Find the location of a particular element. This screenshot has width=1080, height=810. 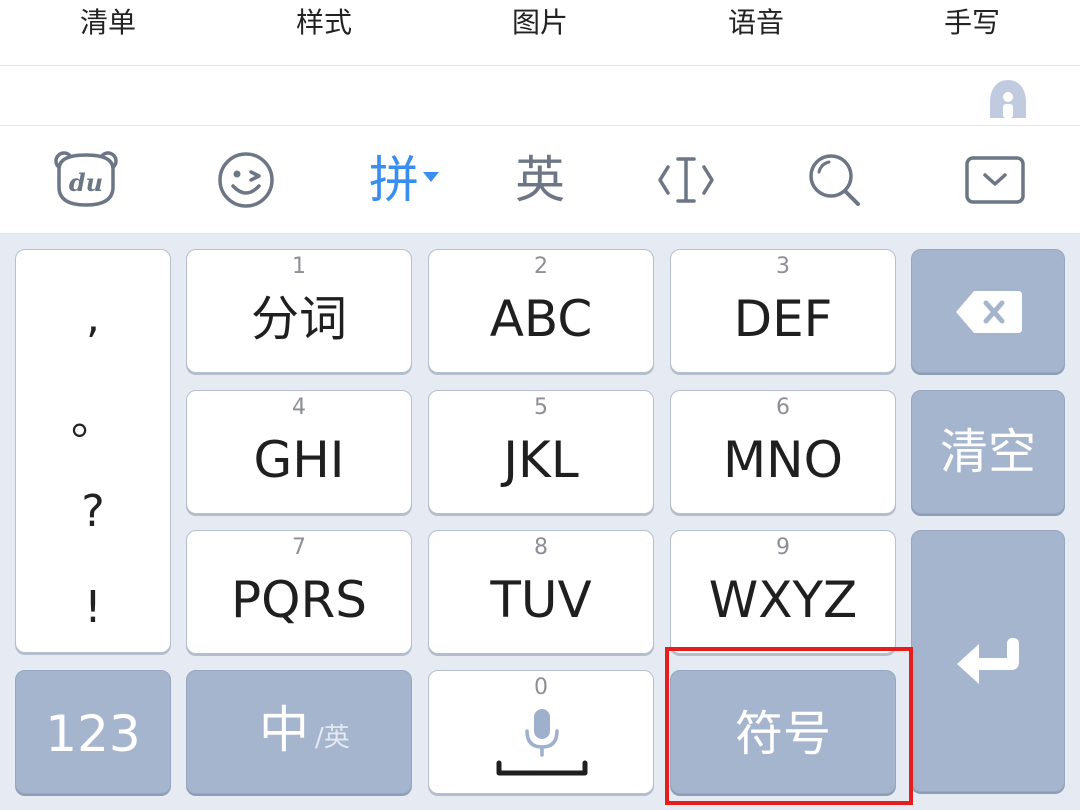

du-logo-button: du is located at coordinates (86, 180).